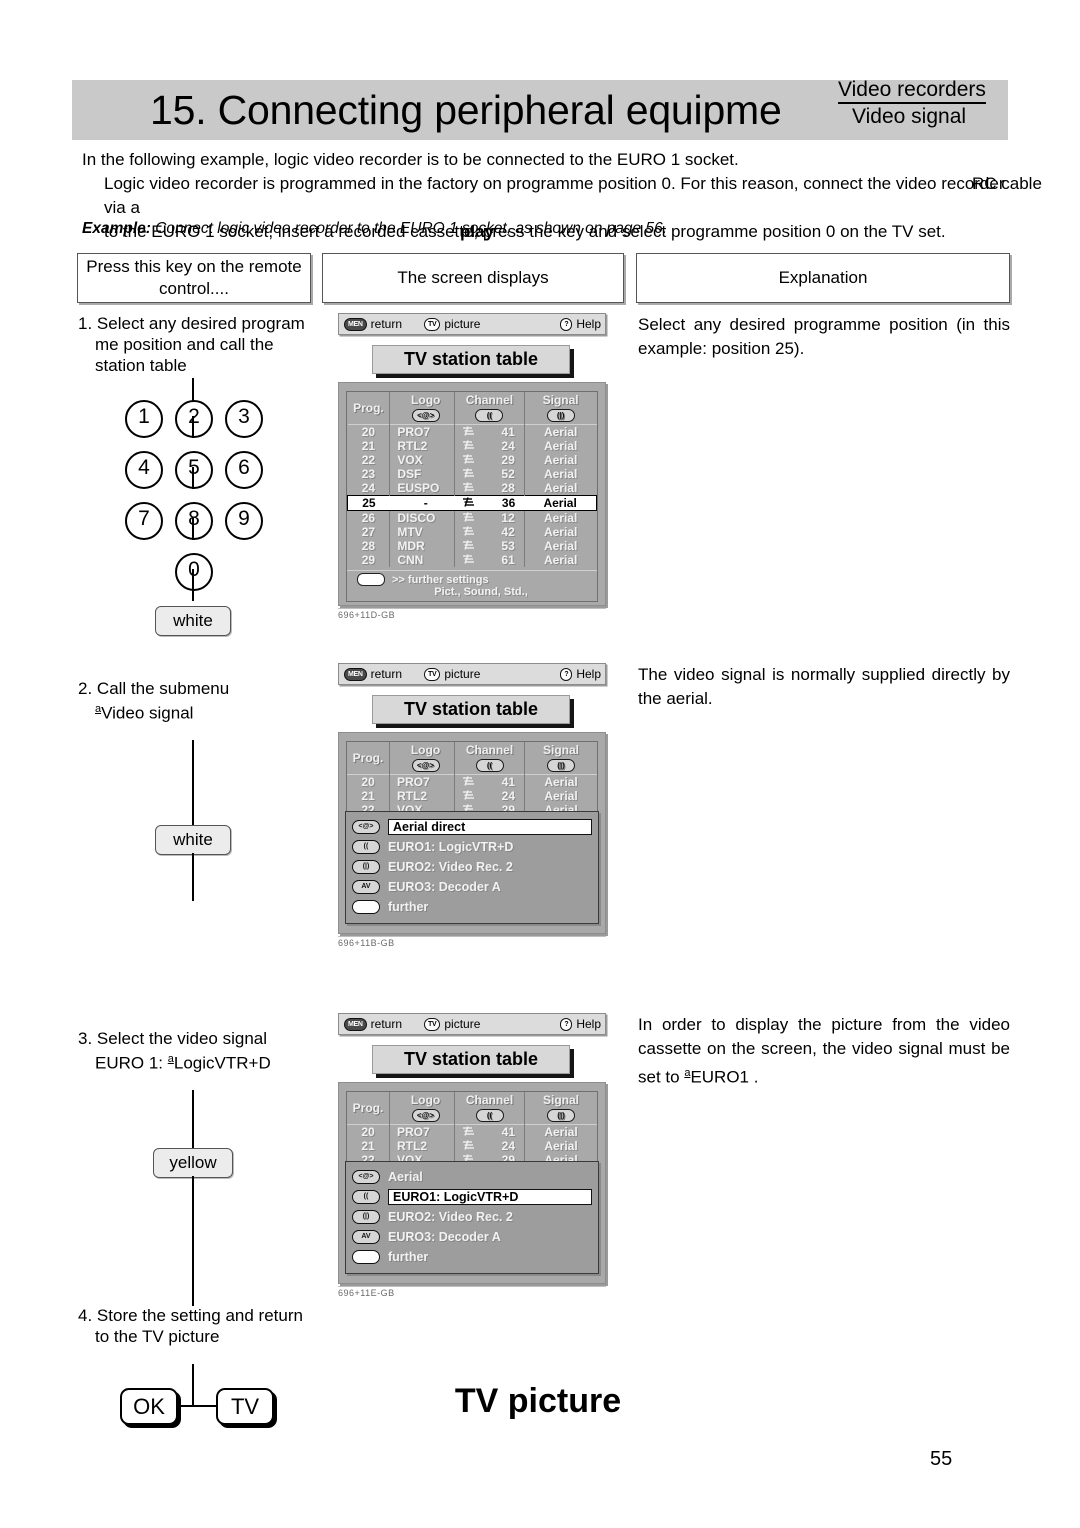  Describe the element at coordinates (452, 324) in the screenshot. I see `topbar-picture-1: TV picture` at that location.